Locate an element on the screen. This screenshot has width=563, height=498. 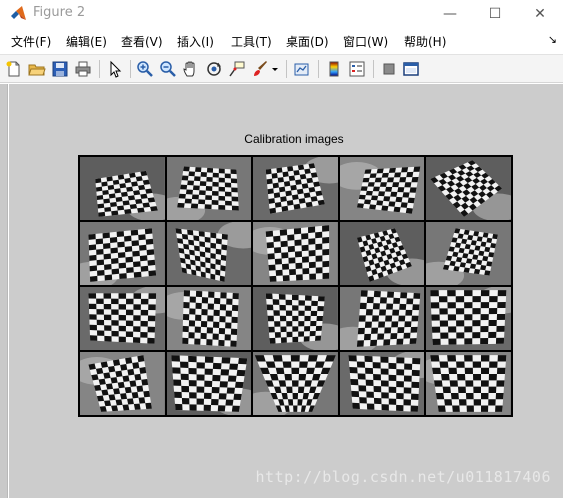
pan-button is located at coordinates (191, 69).